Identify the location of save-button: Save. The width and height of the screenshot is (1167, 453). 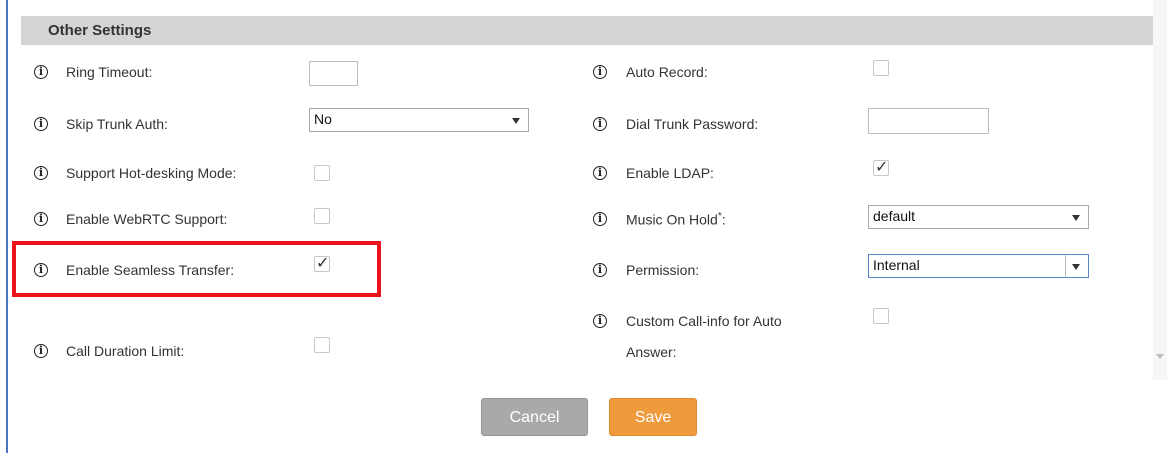
(653, 417).